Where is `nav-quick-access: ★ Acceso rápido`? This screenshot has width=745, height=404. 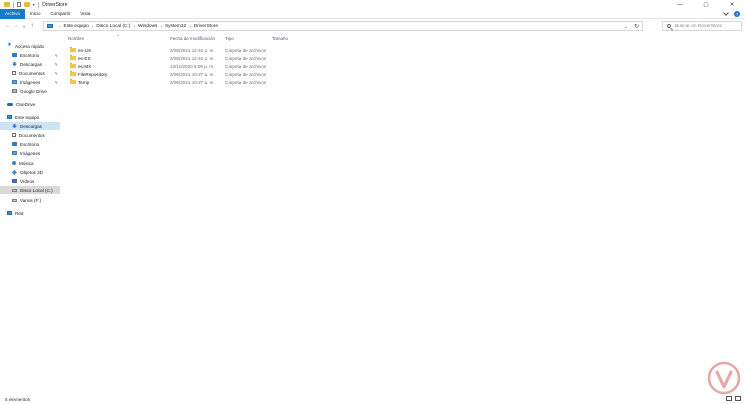
nav-quick-access: ★ Acceso rápido is located at coordinates (30, 46).